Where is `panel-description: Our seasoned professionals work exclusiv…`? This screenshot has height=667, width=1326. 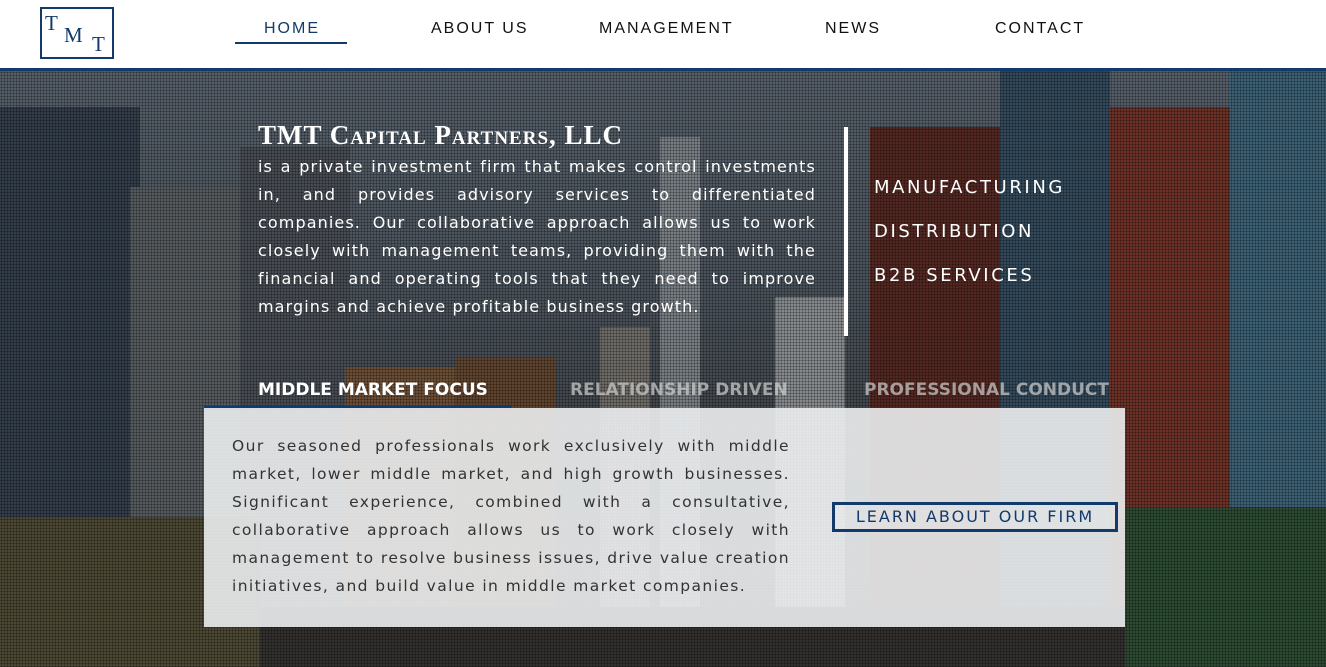
panel-description: Our seasoned professionals work exclusiv… is located at coordinates (511, 516).